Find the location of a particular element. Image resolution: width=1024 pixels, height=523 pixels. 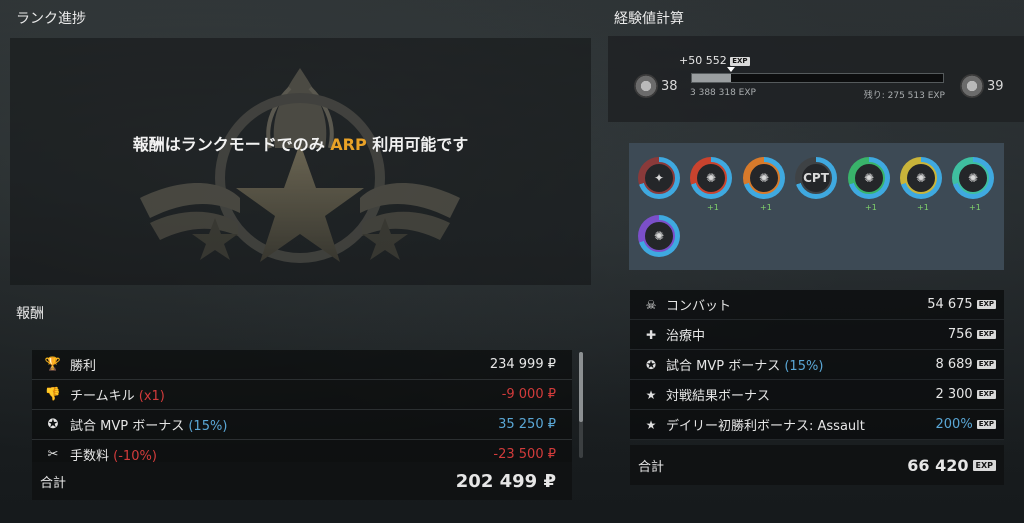

reward-modifier: (x1) is located at coordinates (151, 396).